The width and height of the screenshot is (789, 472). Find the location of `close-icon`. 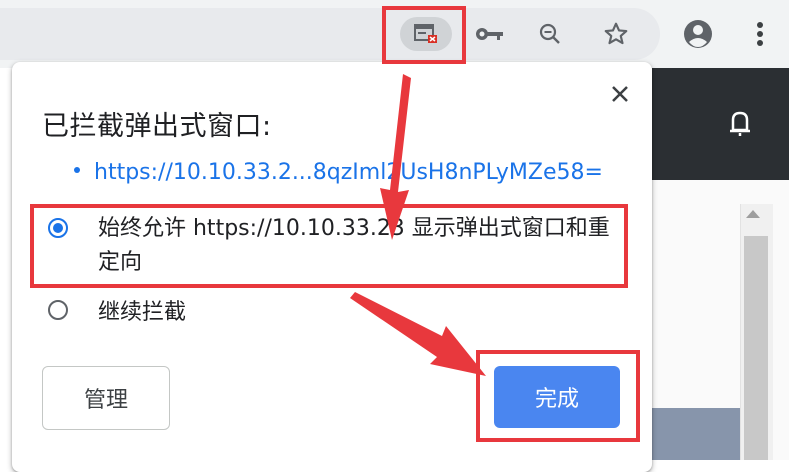

close-icon is located at coordinates (620, 94).